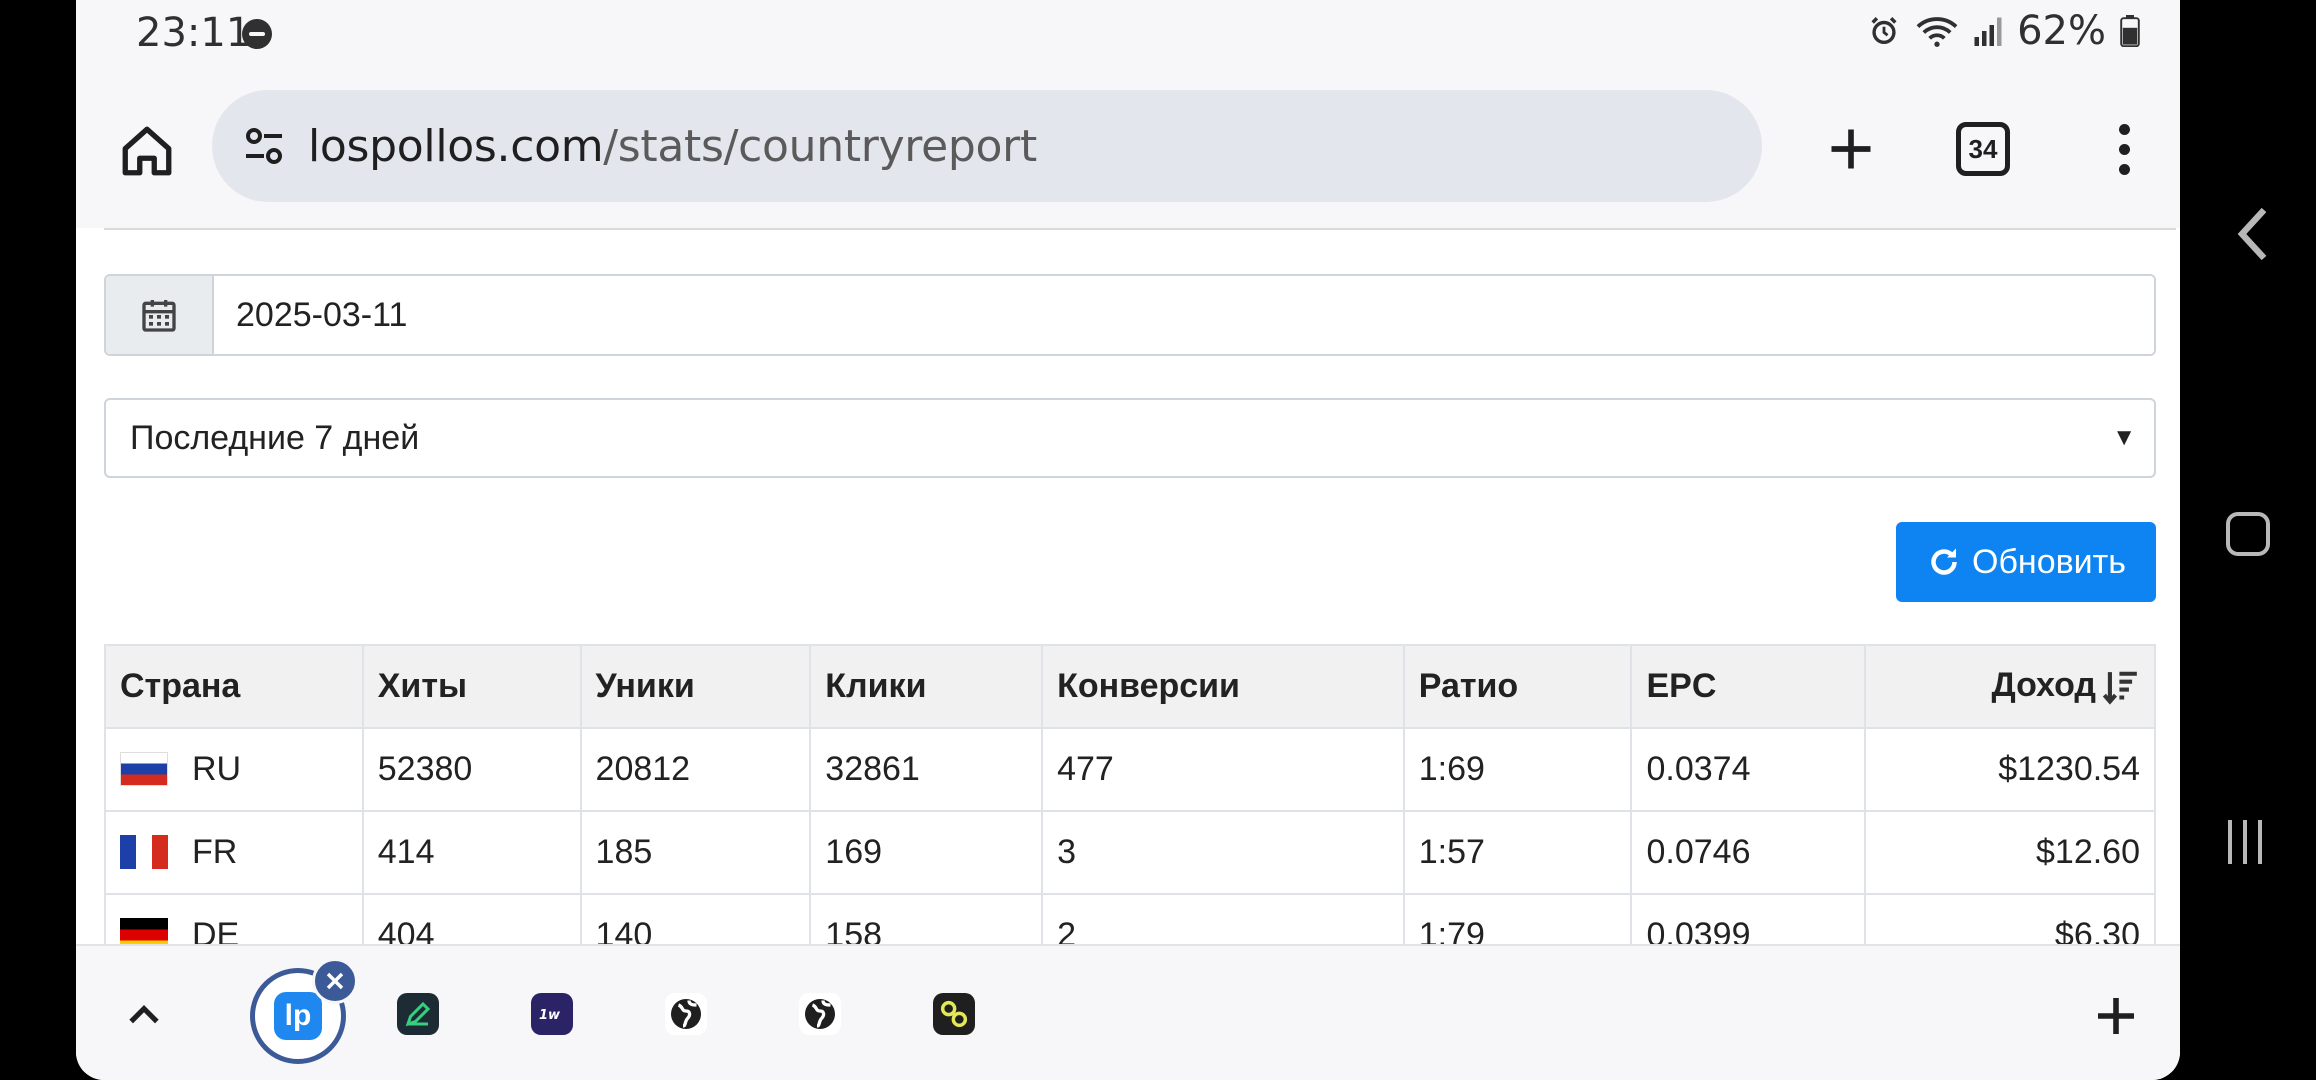 This screenshot has height=1080, width=2316. I want to click on url-text: lospollos.com/stats/countryreport, so click(672, 146).